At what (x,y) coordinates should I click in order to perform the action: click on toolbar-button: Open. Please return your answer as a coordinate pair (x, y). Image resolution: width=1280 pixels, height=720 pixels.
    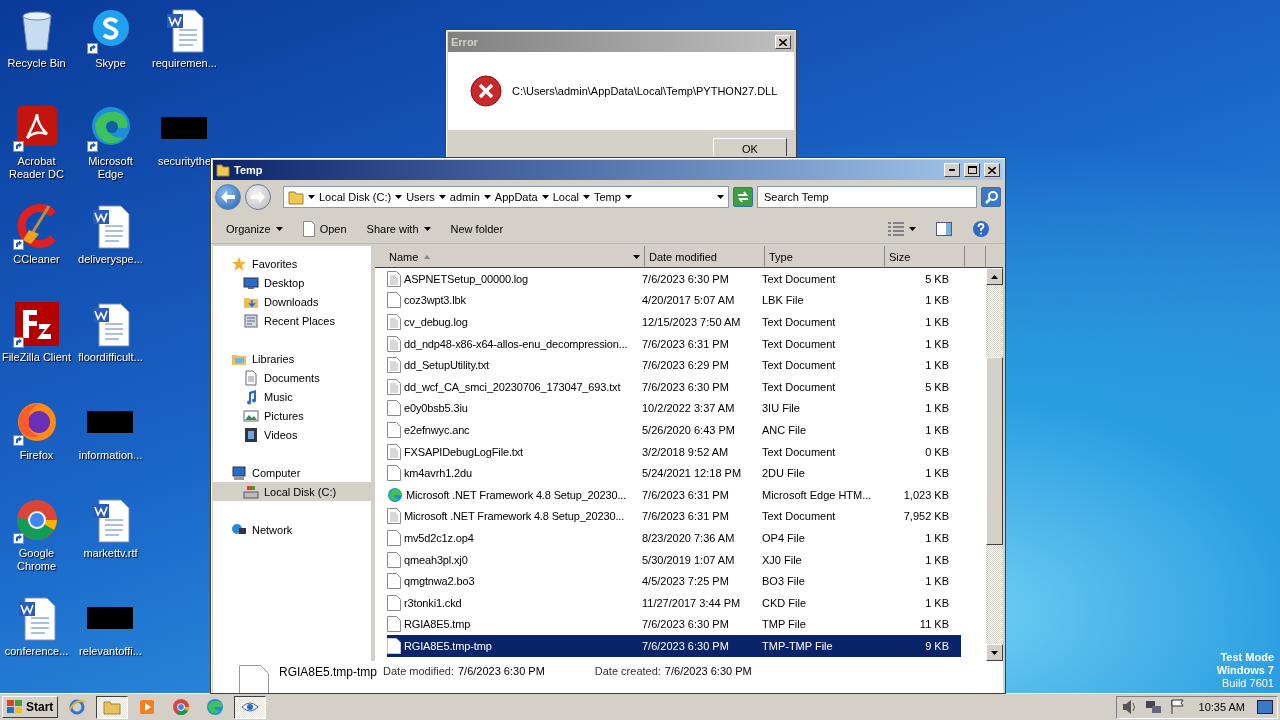
    Looking at the image, I should click on (324, 228).